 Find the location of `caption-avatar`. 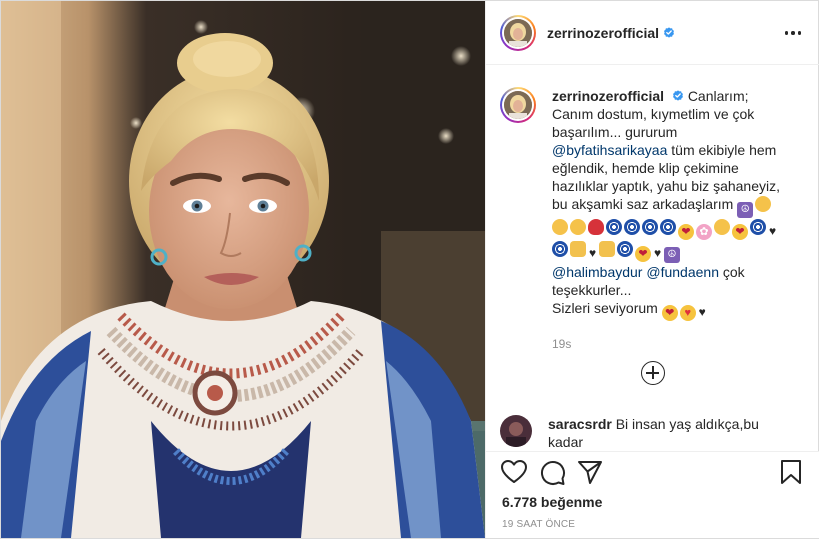

caption-avatar is located at coordinates (518, 105).